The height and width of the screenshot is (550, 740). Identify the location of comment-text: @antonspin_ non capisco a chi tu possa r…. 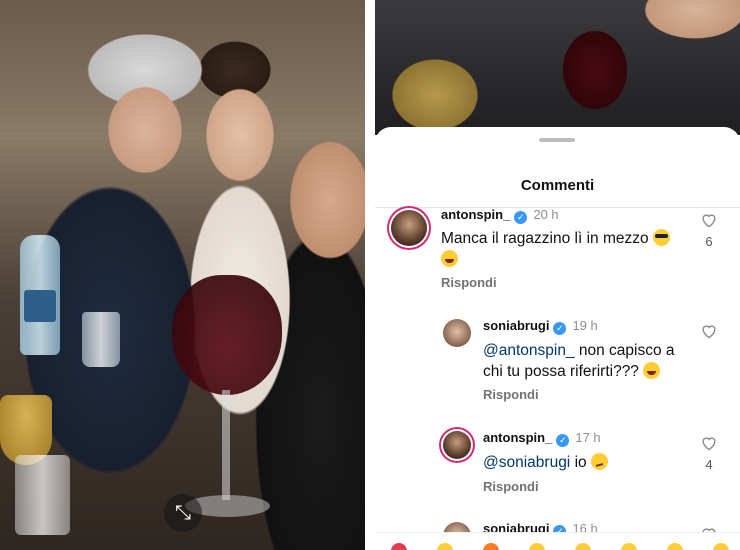
(579, 361).